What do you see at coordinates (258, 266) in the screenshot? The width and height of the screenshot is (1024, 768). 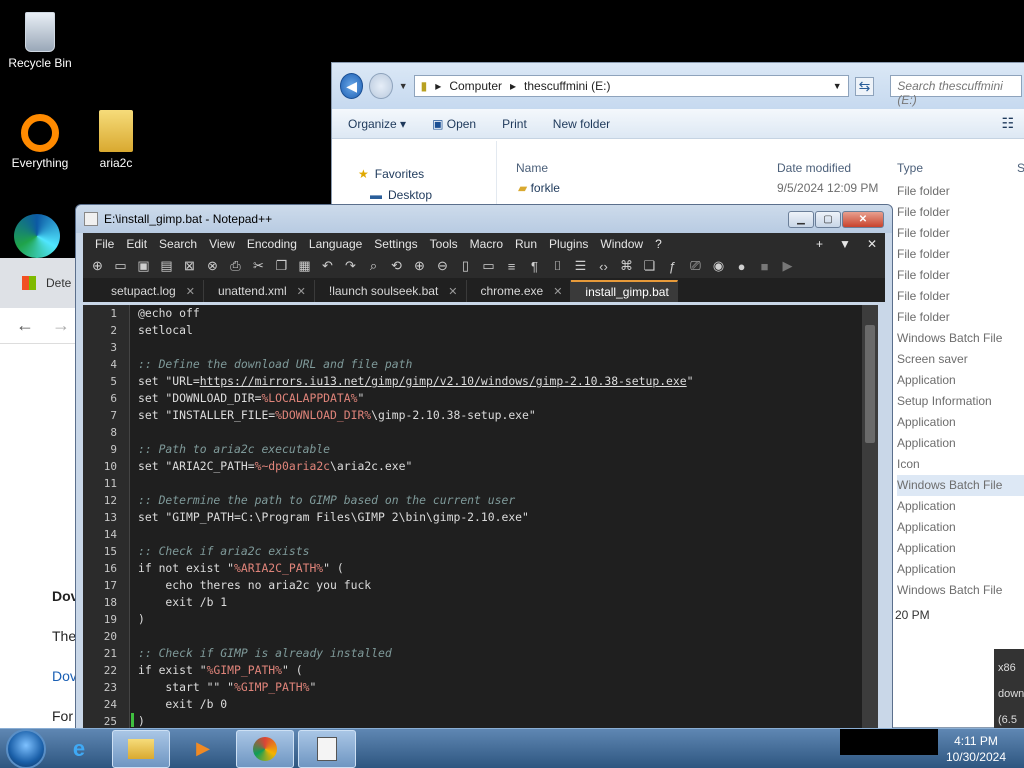 I see `cut-icon: ✂` at bounding box center [258, 266].